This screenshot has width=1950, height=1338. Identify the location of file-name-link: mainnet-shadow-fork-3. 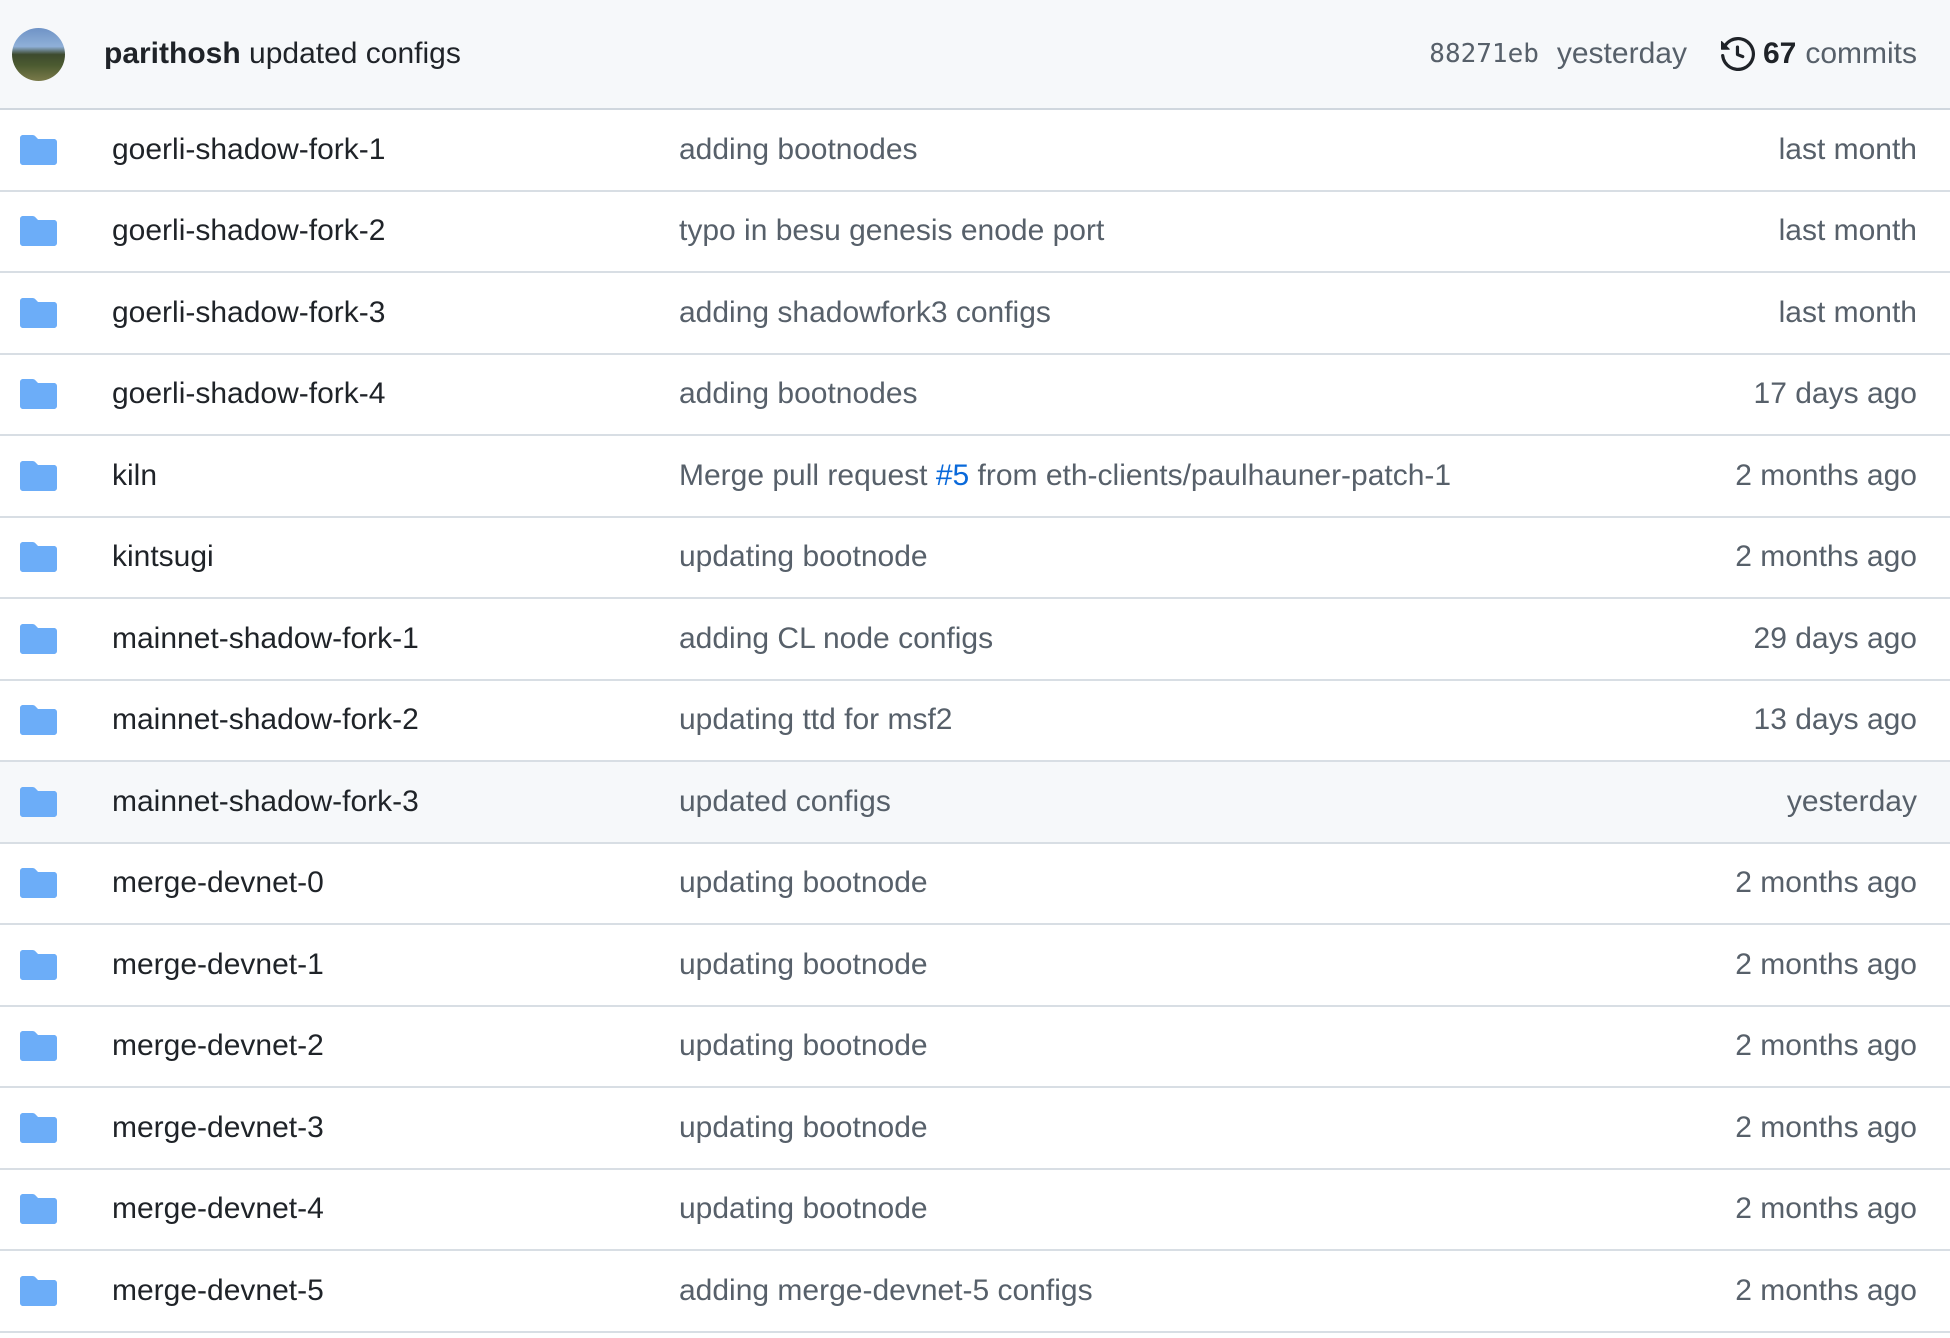
(395, 802).